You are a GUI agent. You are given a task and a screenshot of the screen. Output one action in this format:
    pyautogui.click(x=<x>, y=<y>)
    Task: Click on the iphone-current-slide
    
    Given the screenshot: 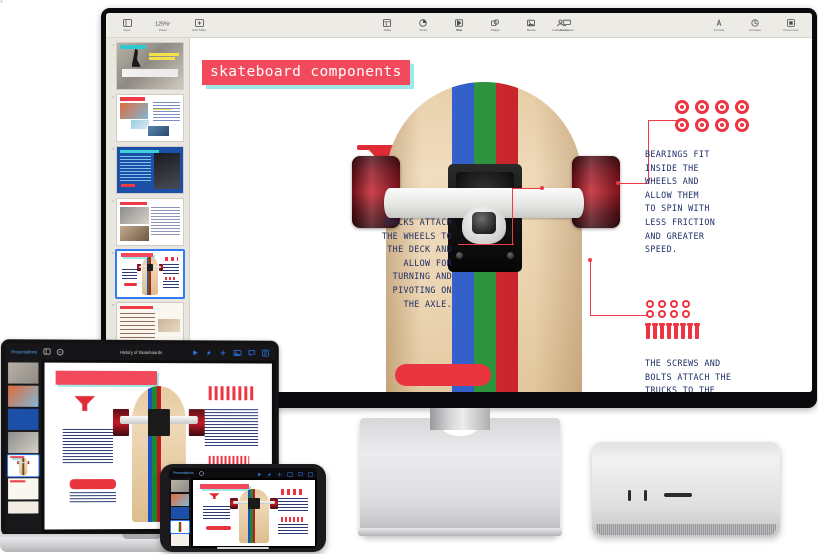 What is the action you would take?
    pyautogui.click(x=254, y=513)
    